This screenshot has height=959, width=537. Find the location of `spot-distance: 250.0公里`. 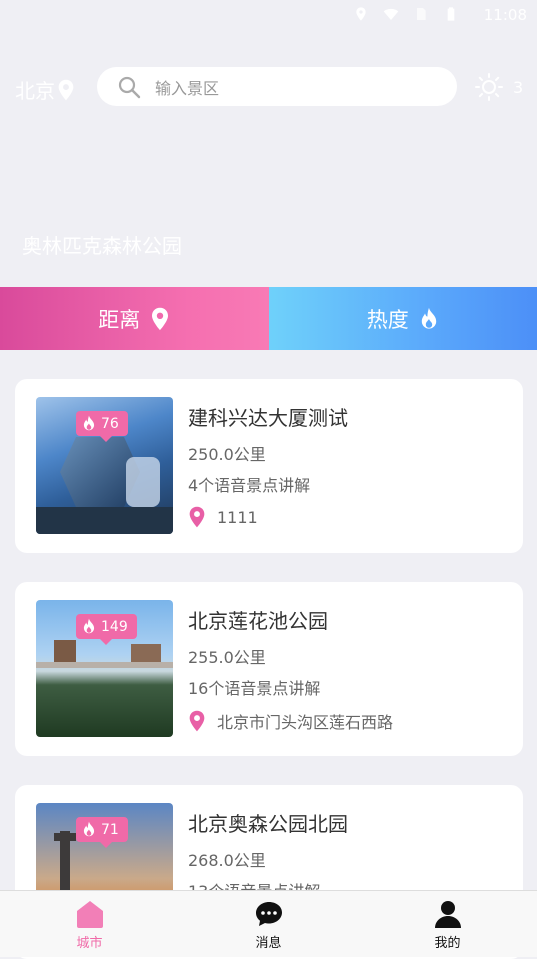

spot-distance: 250.0公里 is located at coordinates (227, 453).